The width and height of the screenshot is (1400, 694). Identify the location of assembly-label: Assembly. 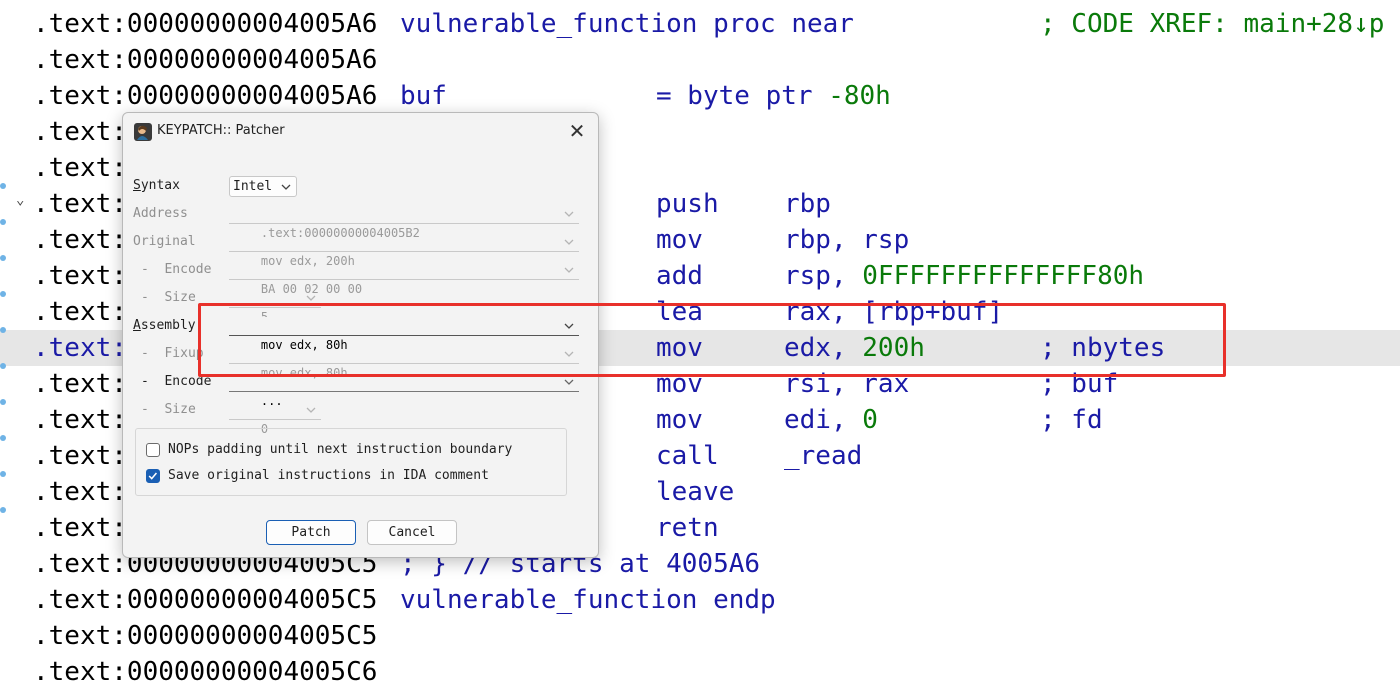
(164, 325).